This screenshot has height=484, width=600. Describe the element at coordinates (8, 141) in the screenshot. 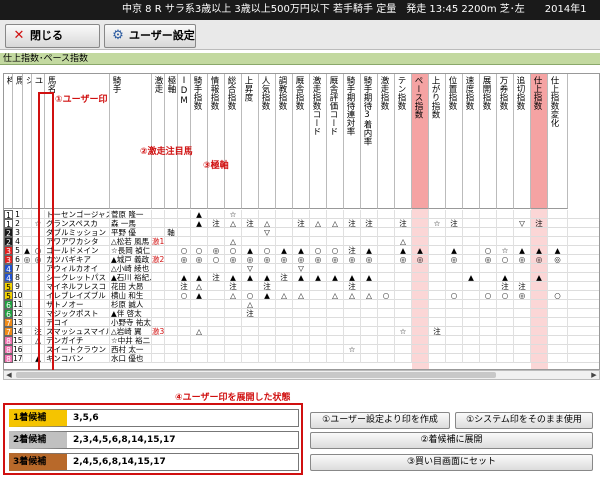

I see `col-header-waku: 枠` at that location.